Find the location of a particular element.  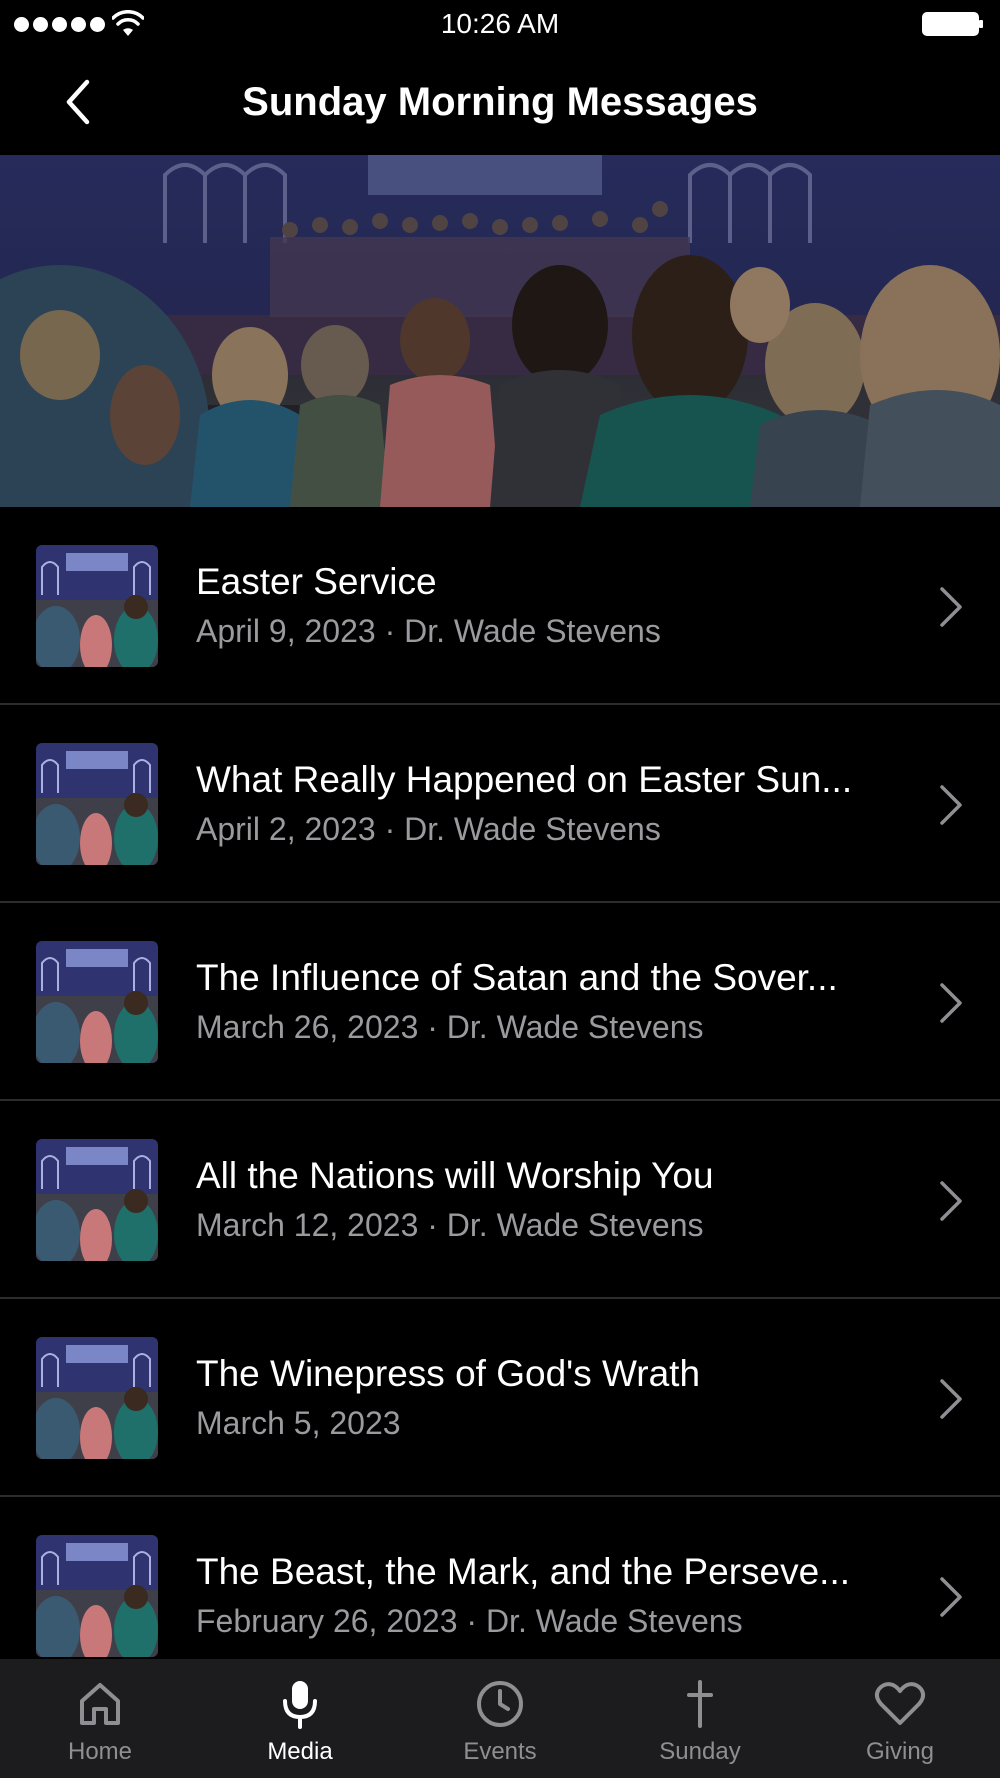

microphone-icon is located at coordinates (300, 1705).